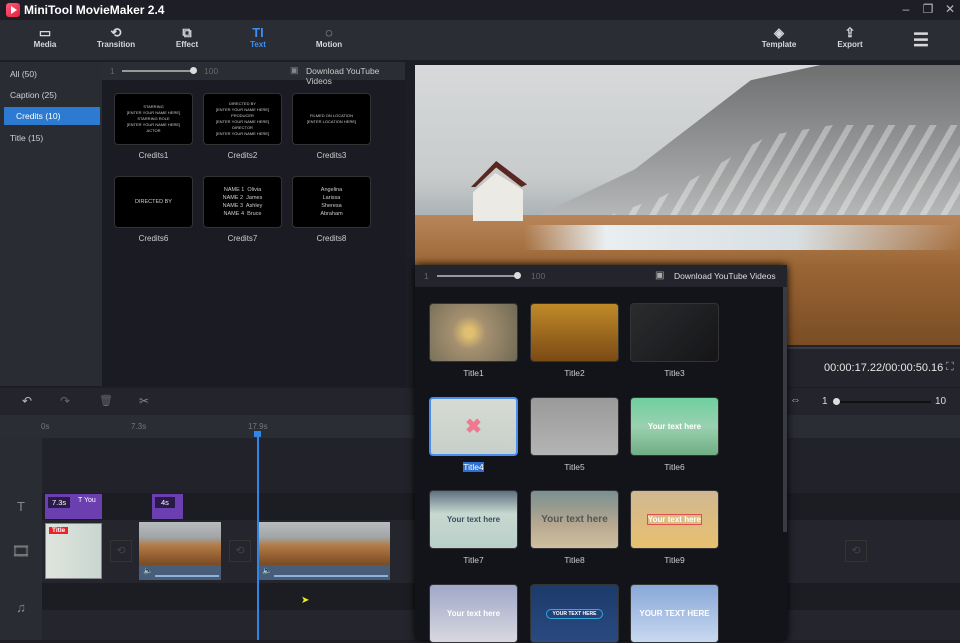 This screenshot has width=960, height=643. I want to click on tab-text: TI Text, so click(258, 40).